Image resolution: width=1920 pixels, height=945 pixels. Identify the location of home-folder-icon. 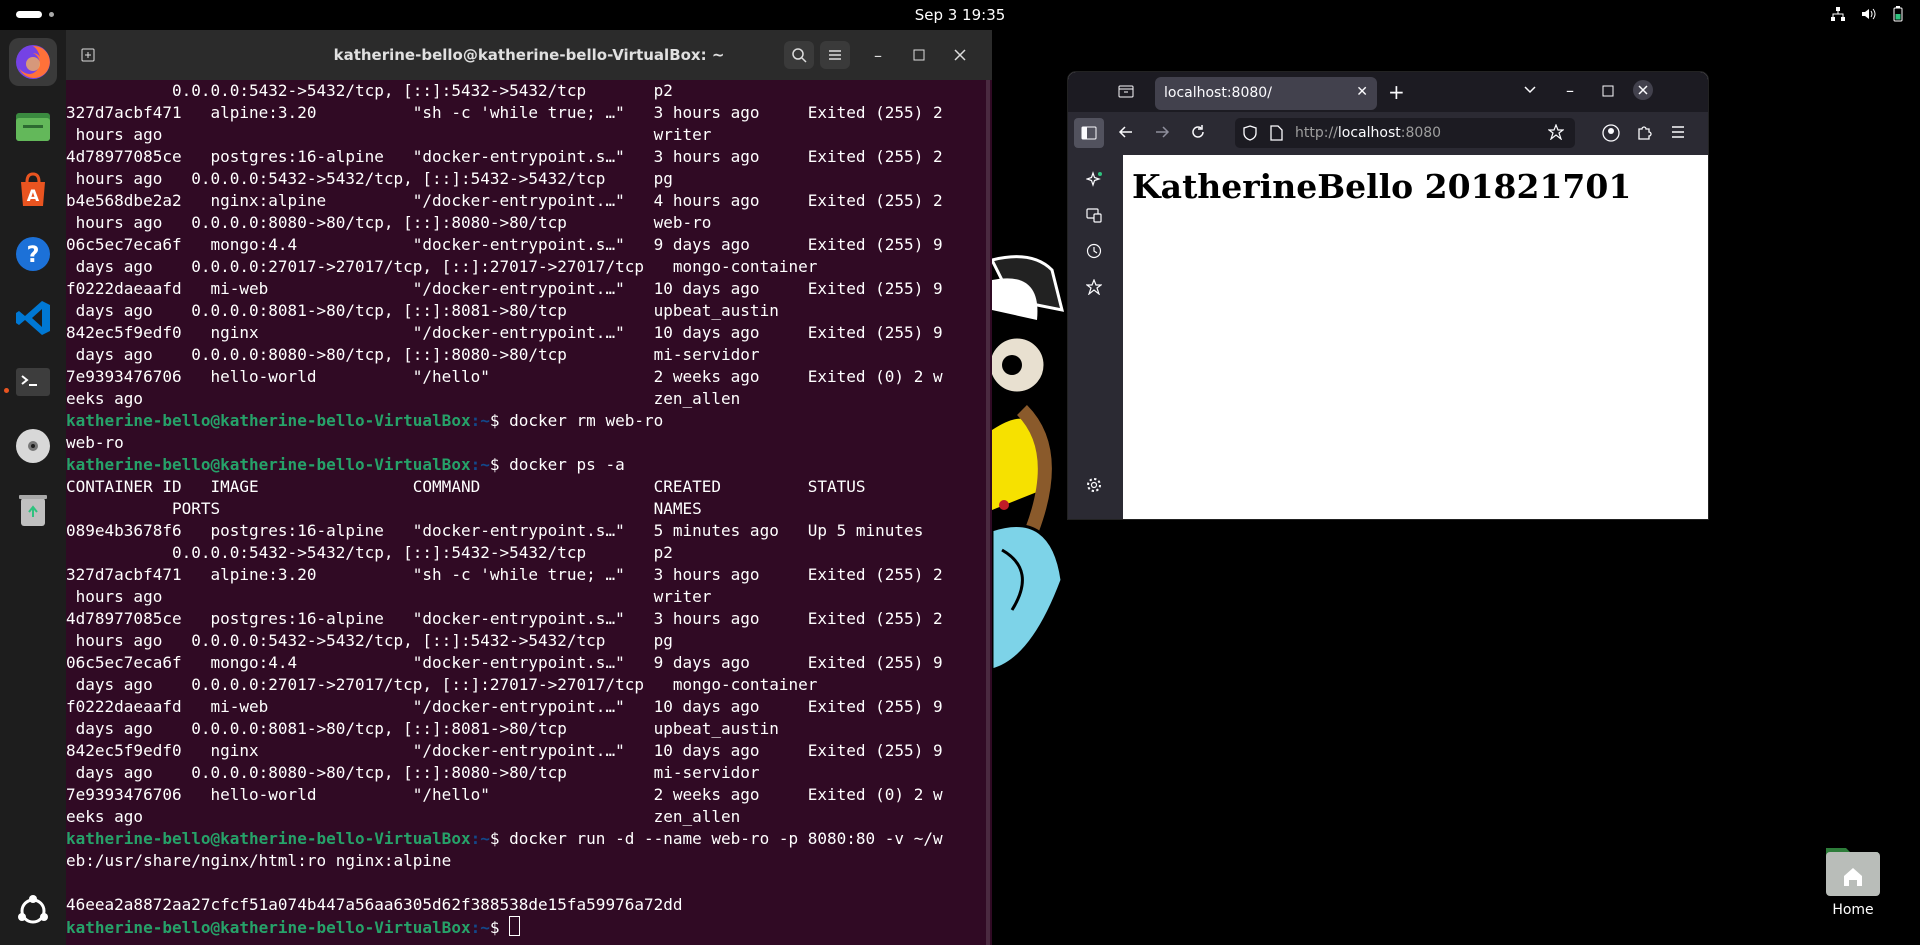
(1853, 872).